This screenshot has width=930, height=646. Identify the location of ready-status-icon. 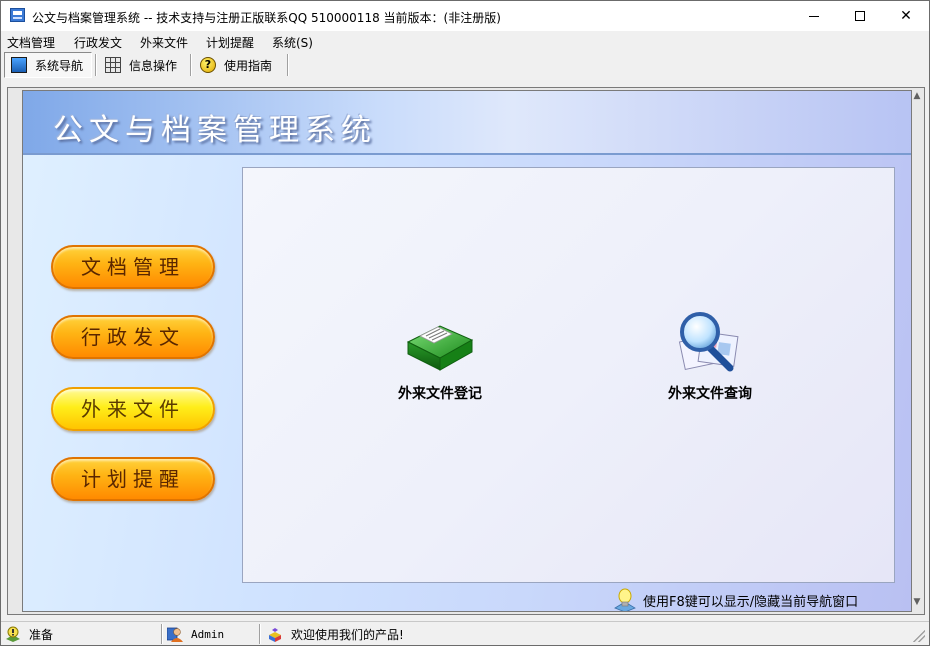
(13, 634).